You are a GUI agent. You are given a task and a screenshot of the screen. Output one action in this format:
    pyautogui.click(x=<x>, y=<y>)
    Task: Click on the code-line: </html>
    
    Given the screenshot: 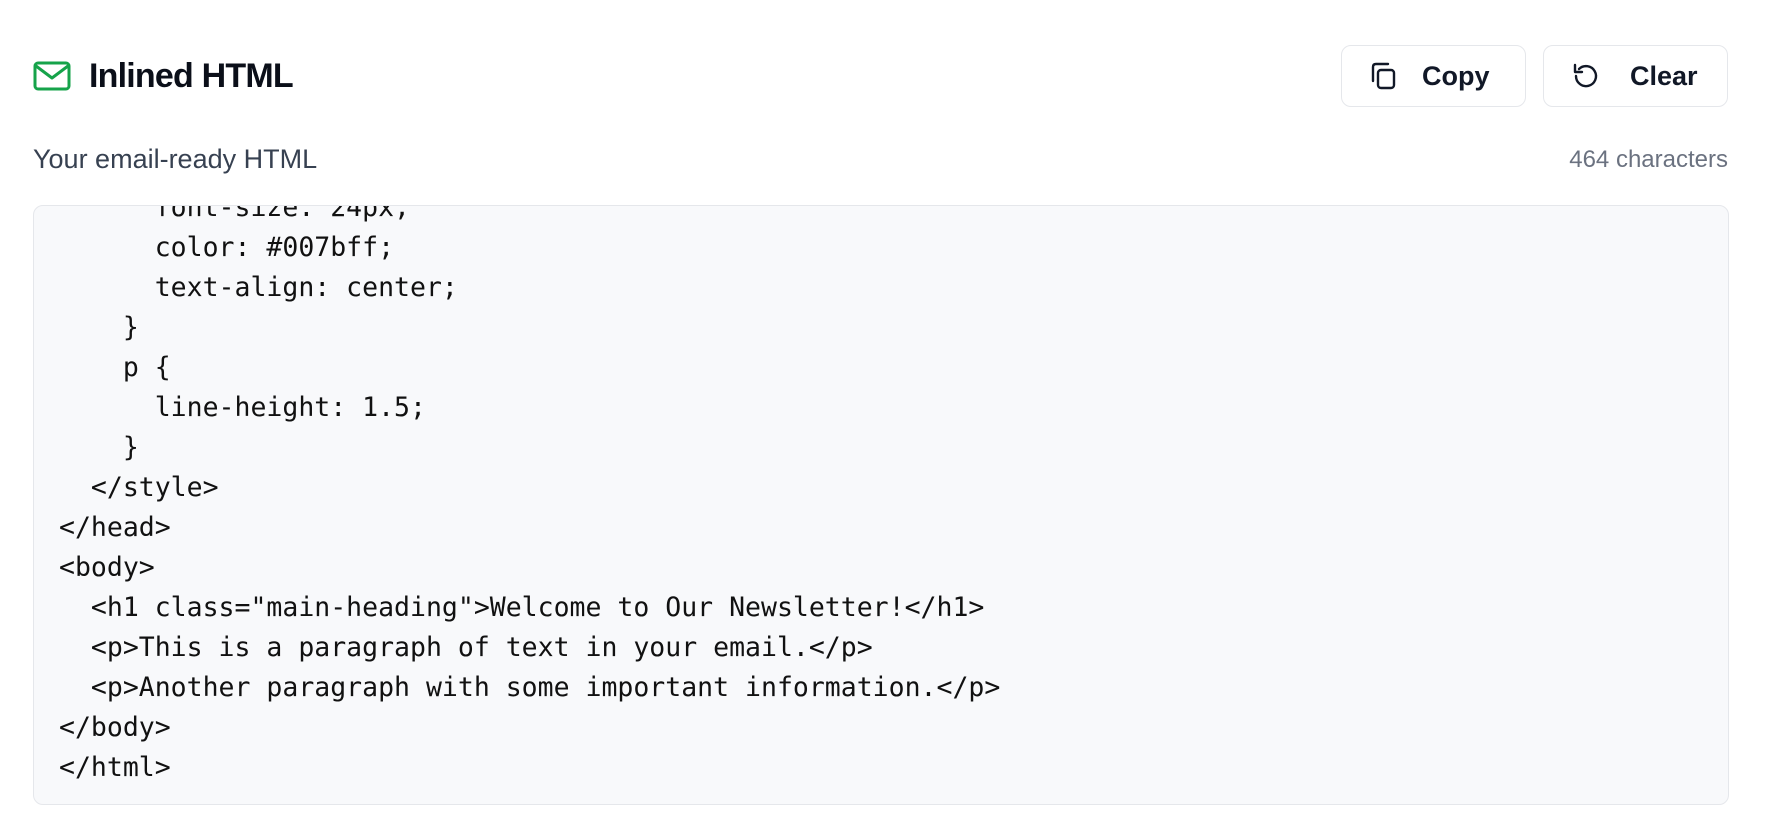 What is the action you would take?
    pyautogui.click(x=115, y=767)
    